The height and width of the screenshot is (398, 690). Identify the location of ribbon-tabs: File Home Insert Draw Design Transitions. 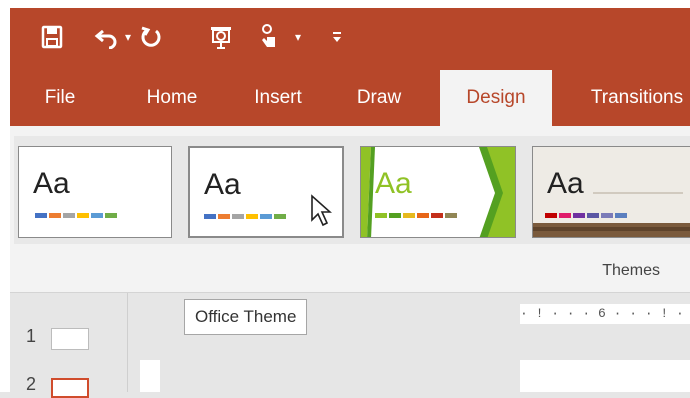
(350, 98).